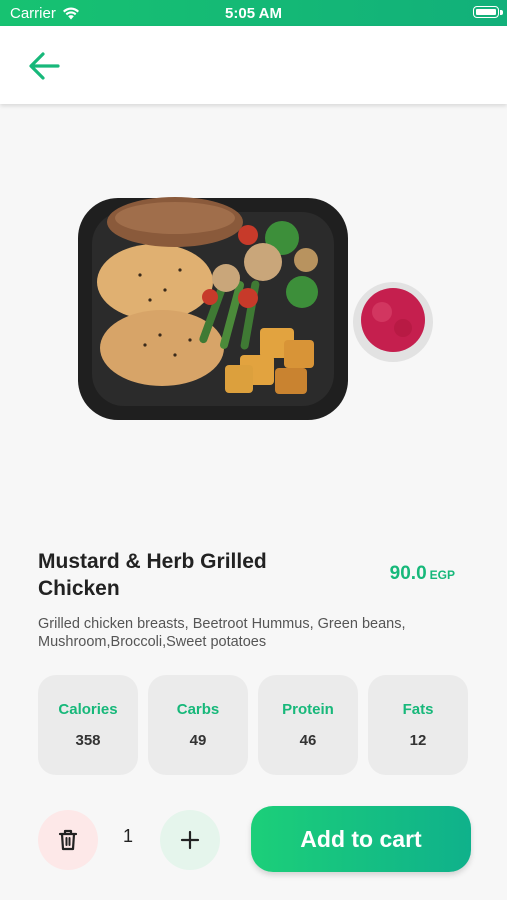 The image size is (507, 900). I want to click on arrow-left-icon, so click(44, 66).